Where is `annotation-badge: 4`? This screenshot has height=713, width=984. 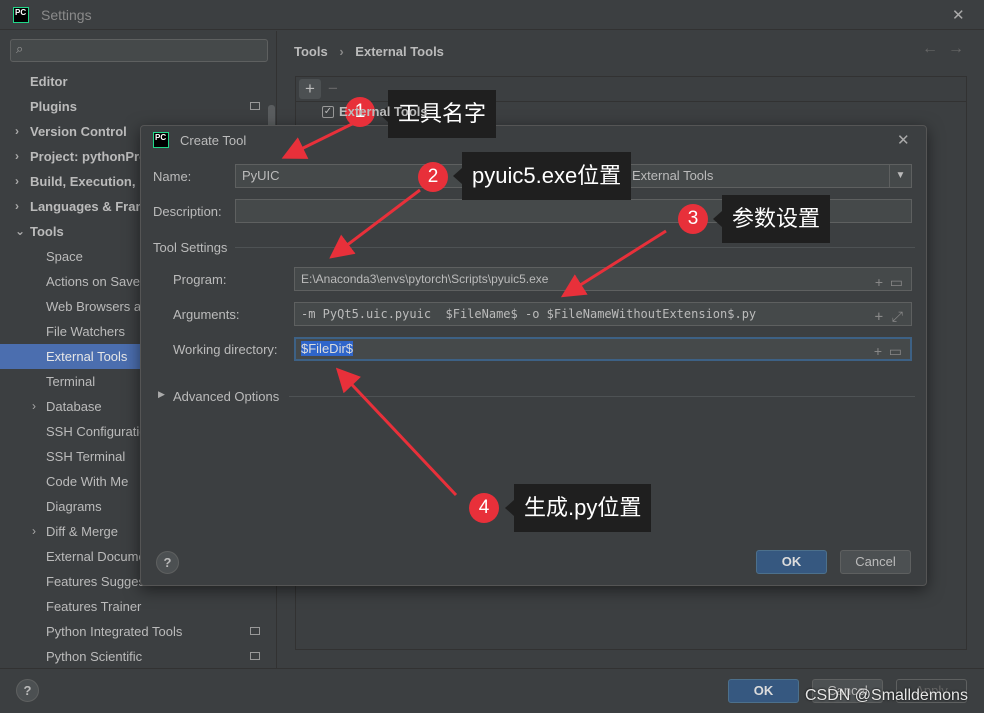
annotation-badge: 4 is located at coordinates (484, 508).